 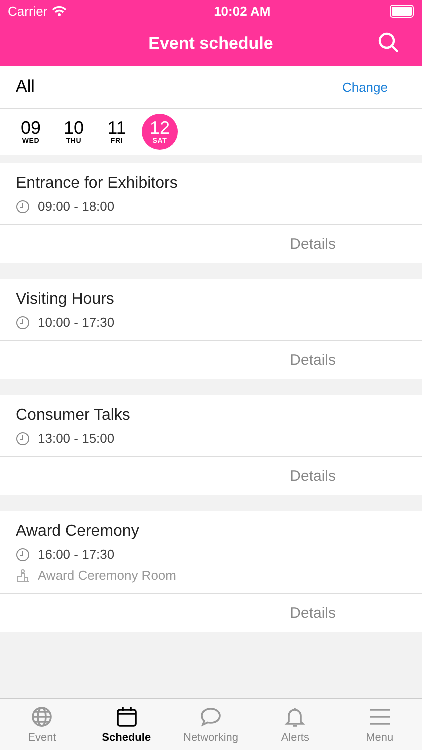 What do you see at coordinates (76, 322) in the screenshot?
I see `event-time: 10:00 - 17:30` at bounding box center [76, 322].